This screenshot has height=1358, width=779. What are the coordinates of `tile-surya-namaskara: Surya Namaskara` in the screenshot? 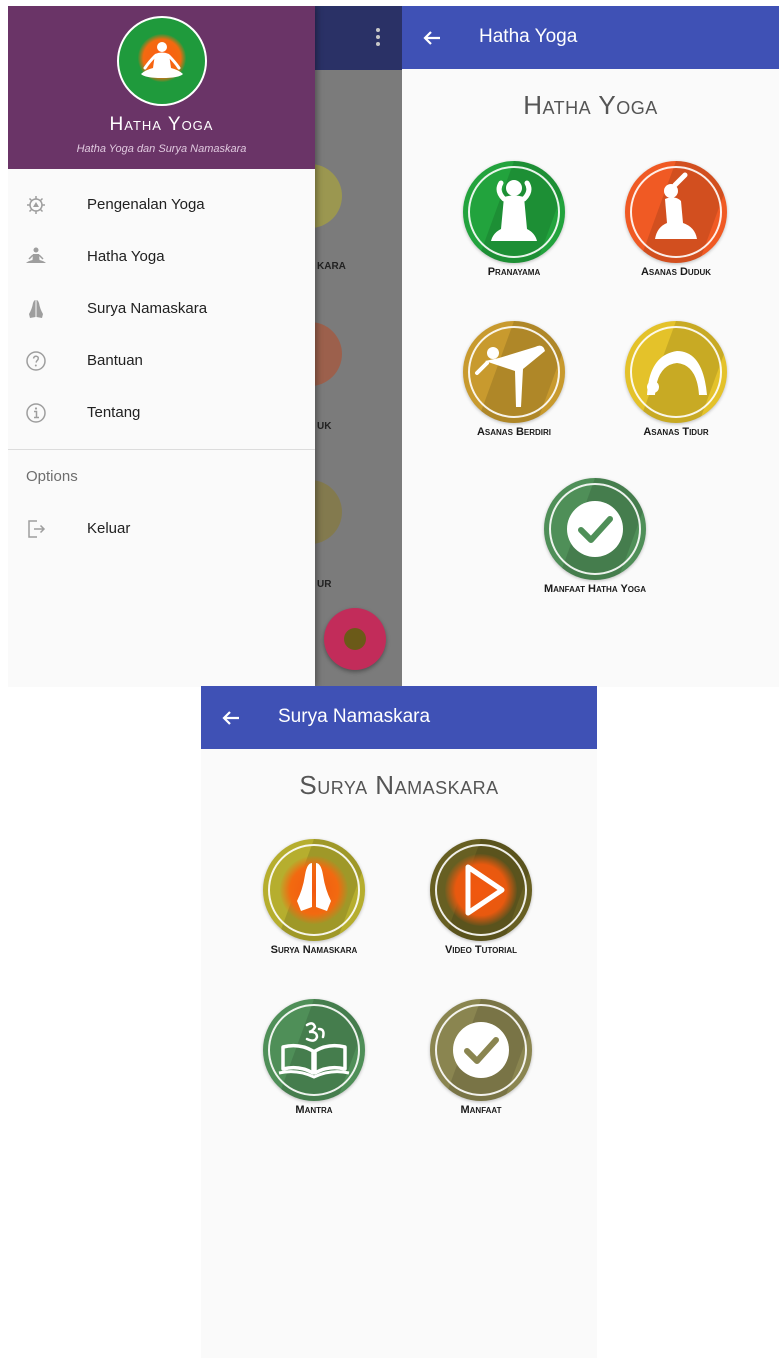 It's located at (314, 904).